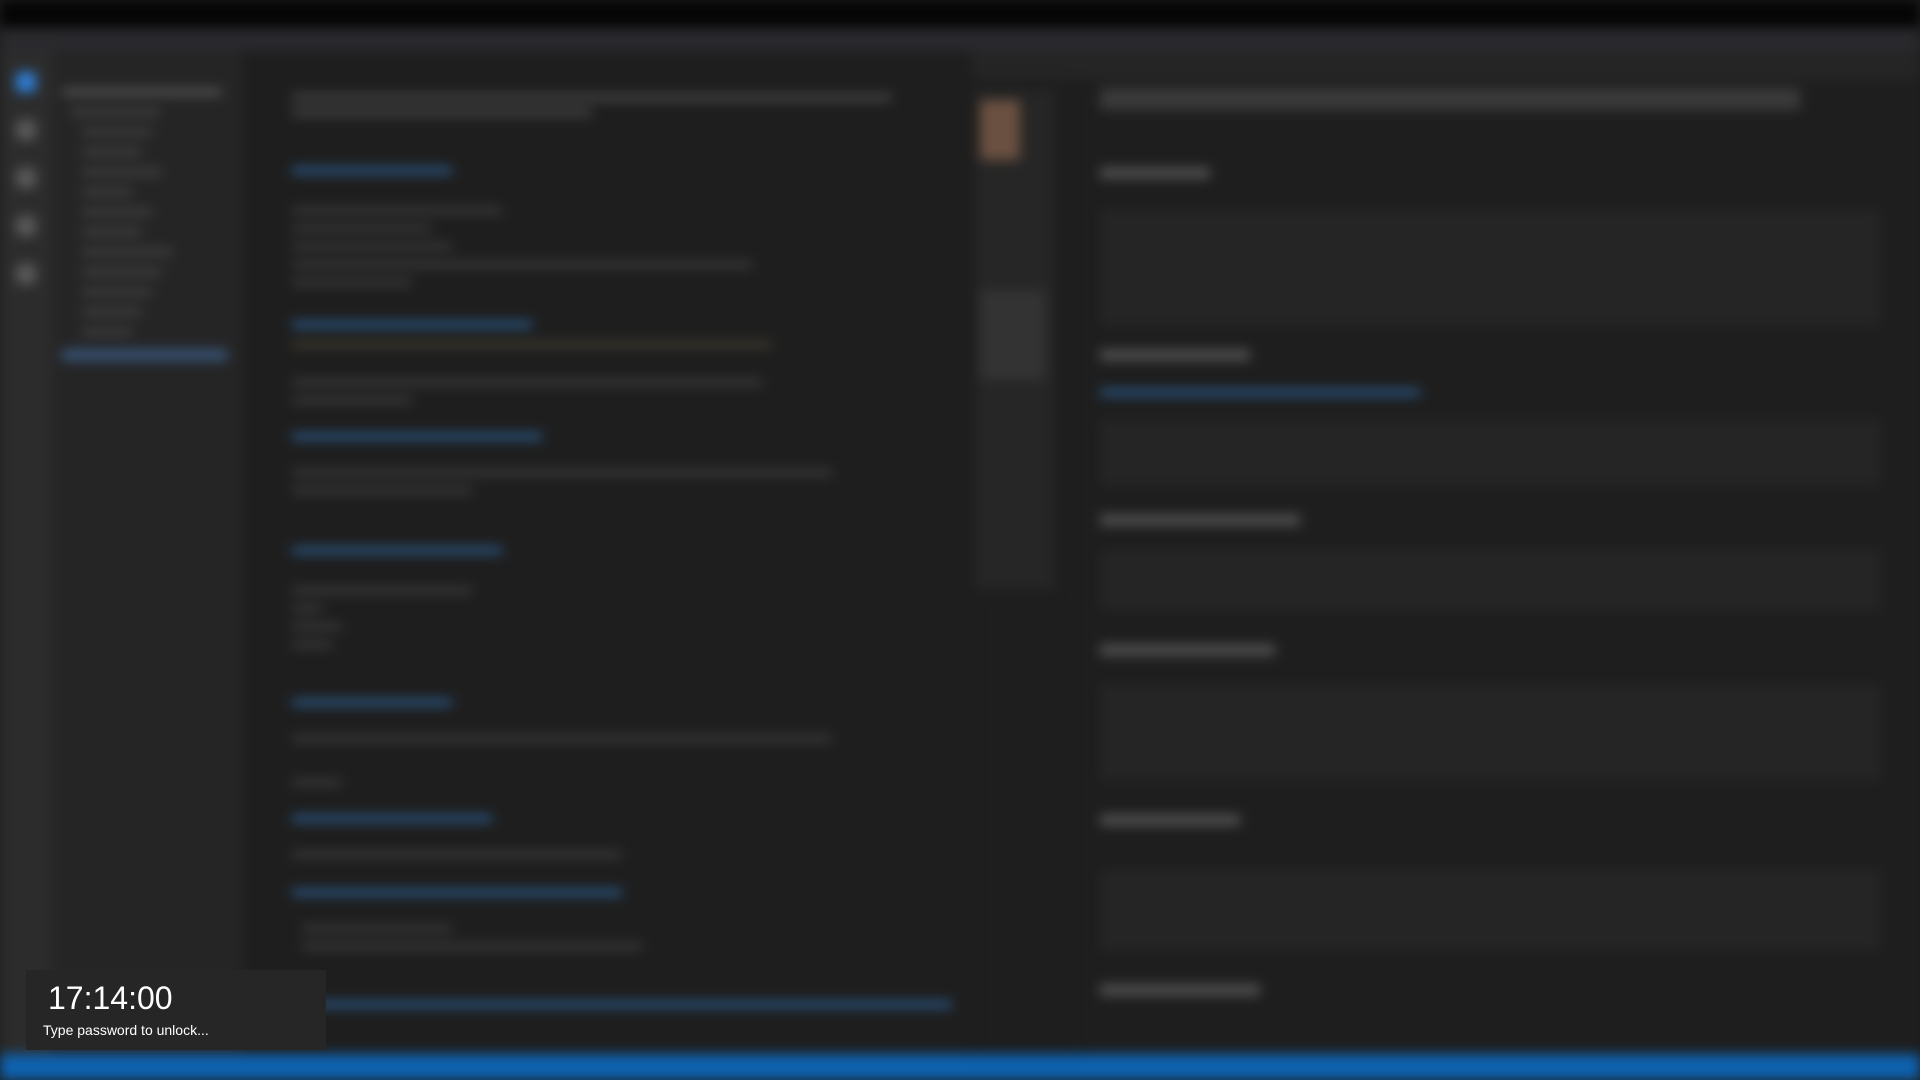  What do you see at coordinates (110, 998) in the screenshot?
I see `lock-clock: 17:14:00` at bounding box center [110, 998].